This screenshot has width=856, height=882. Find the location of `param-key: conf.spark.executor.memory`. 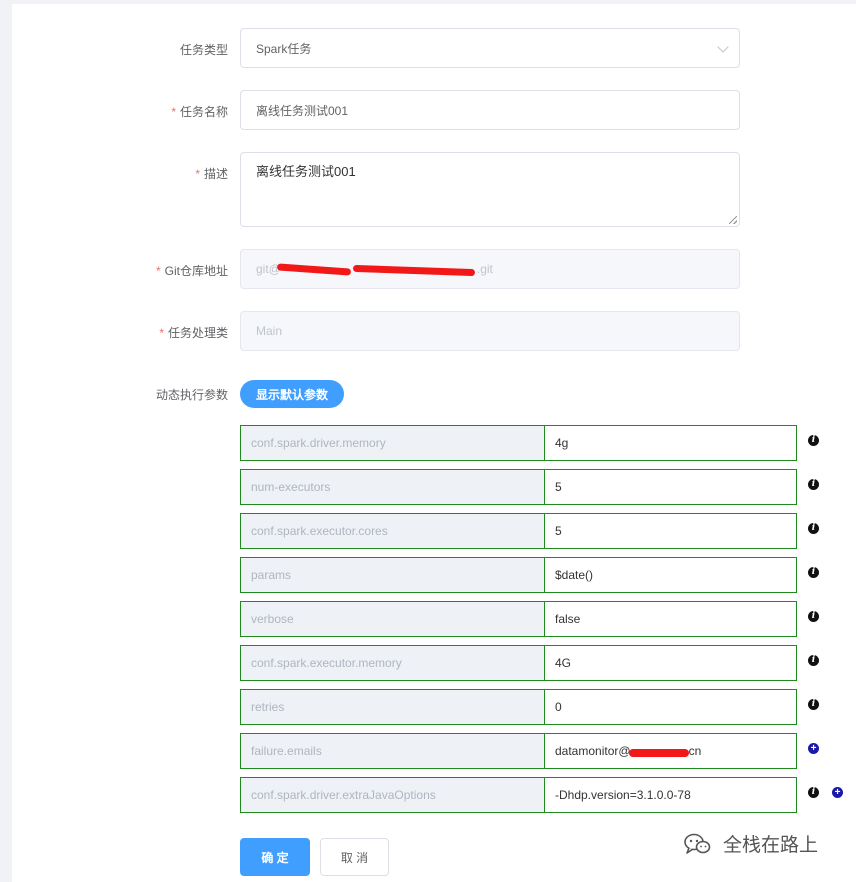

param-key: conf.spark.executor.memory is located at coordinates (393, 663).